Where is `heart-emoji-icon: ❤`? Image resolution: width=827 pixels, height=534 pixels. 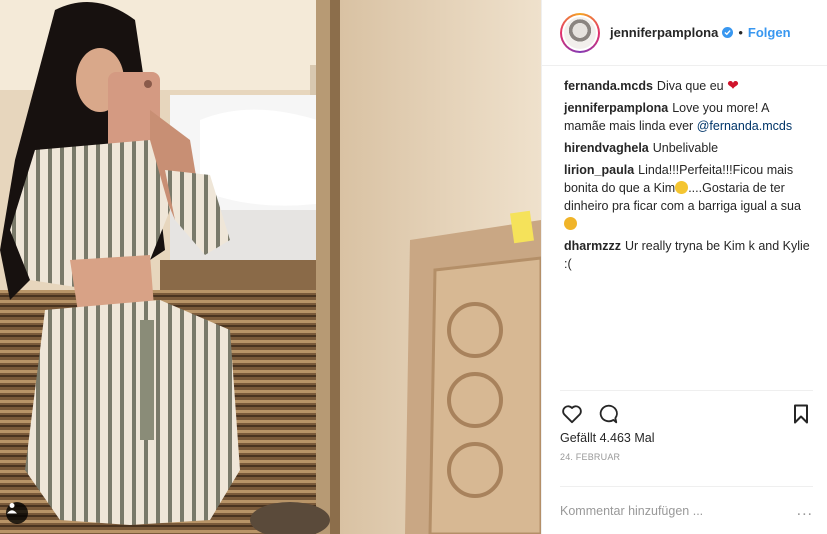
heart-emoji-icon: ❤ is located at coordinates (733, 85).